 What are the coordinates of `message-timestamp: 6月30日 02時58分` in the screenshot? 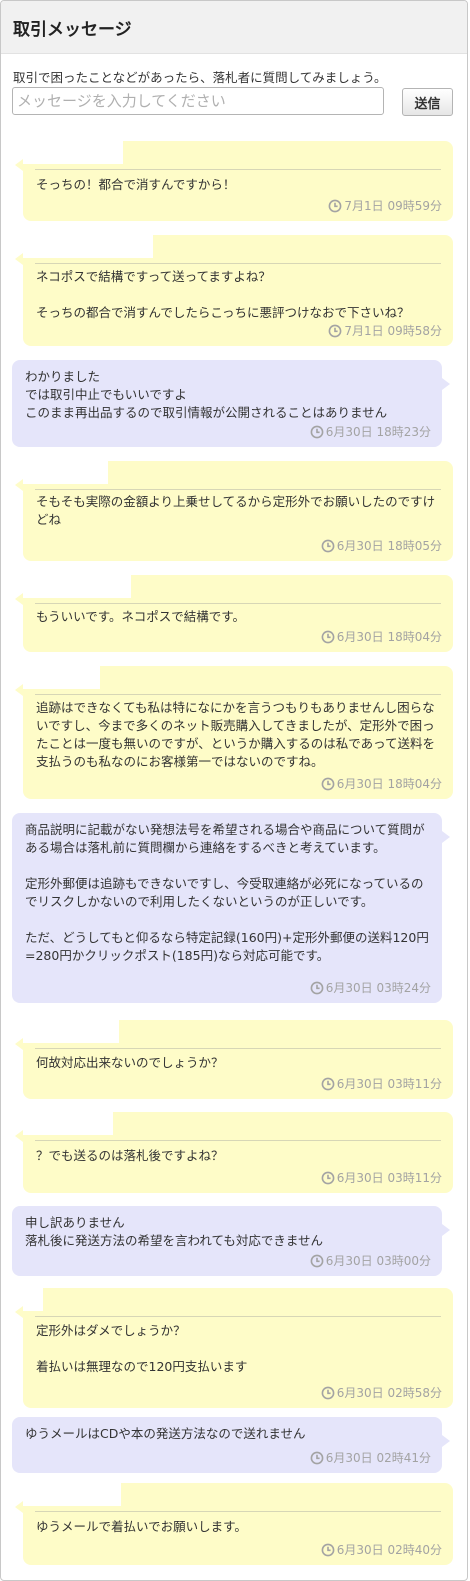 It's located at (381, 1393).